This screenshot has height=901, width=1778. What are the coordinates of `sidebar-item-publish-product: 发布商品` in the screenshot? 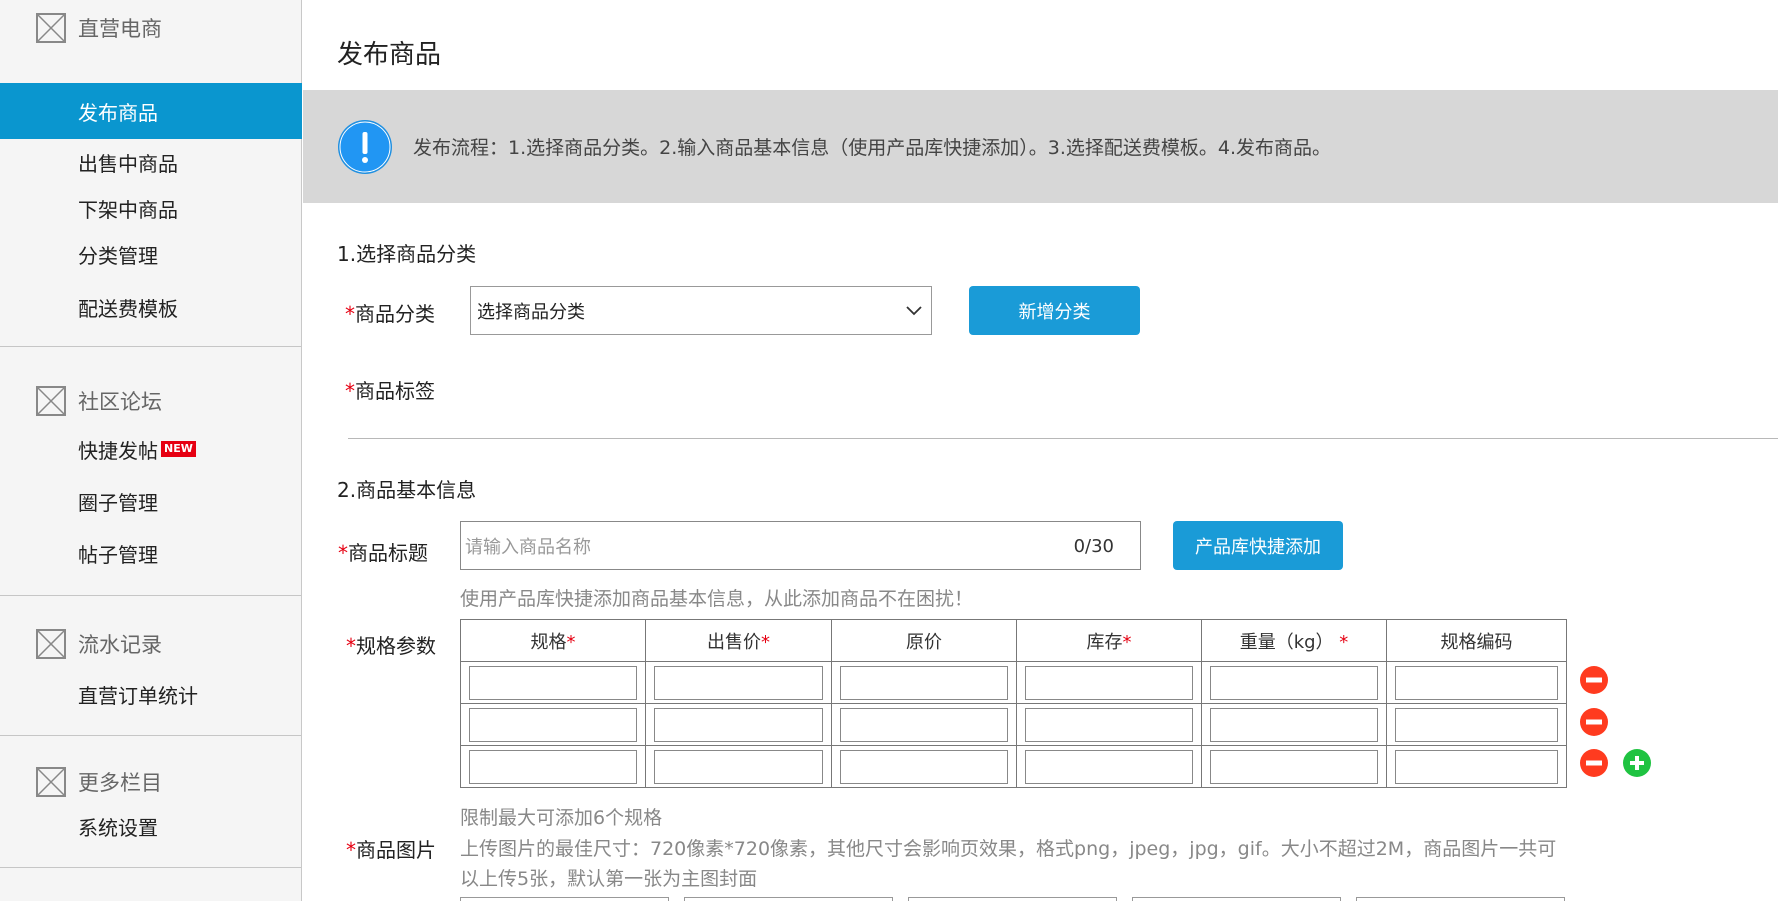 It's located at (151, 111).